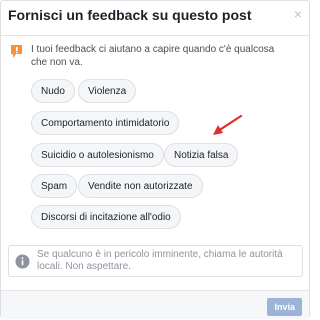  Describe the element at coordinates (155, 304) in the screenshot. I see `dialog-footer: Invia` at that location.